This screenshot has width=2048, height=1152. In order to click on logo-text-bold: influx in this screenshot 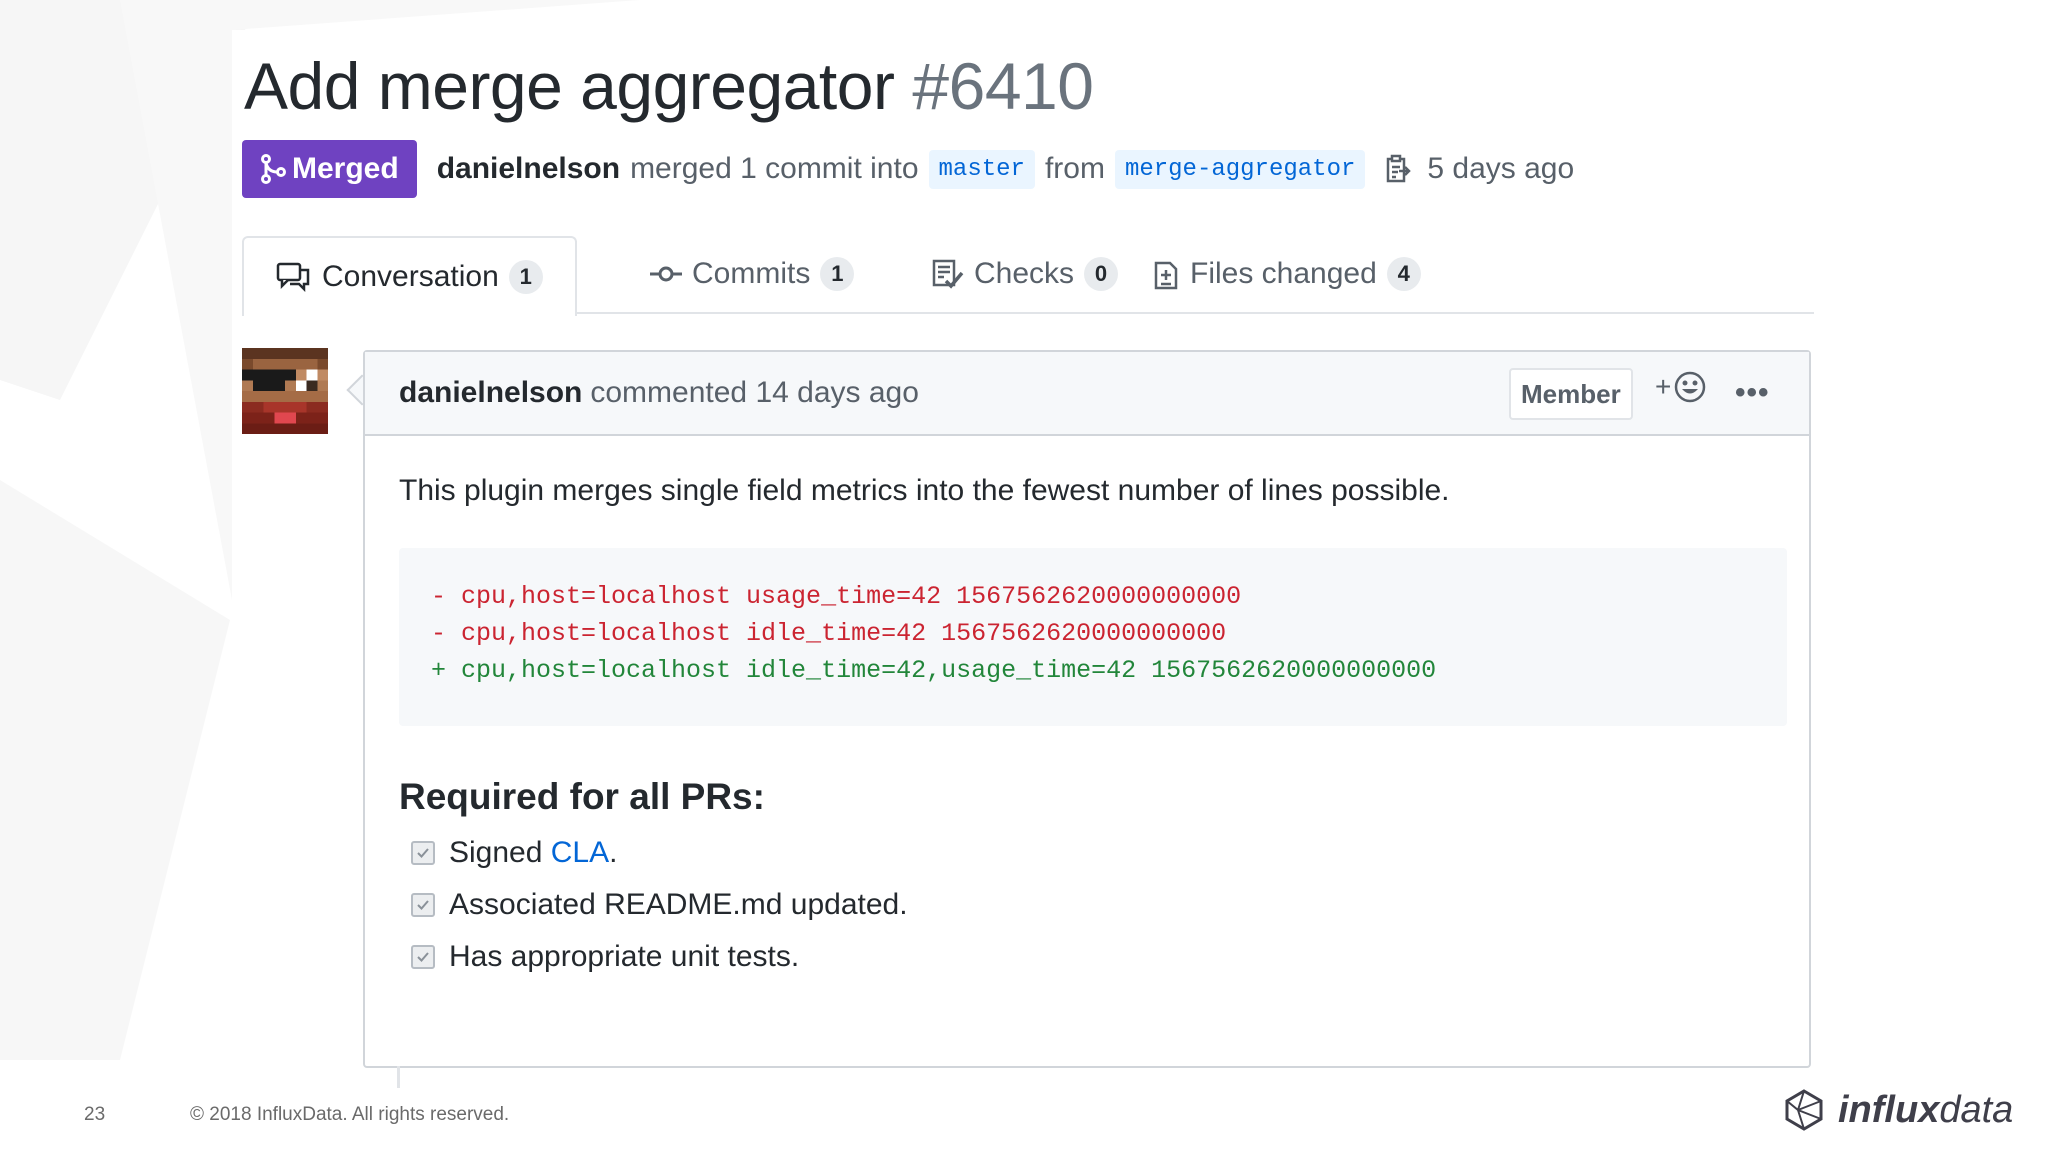, I will do `click(1889, 1109)`.